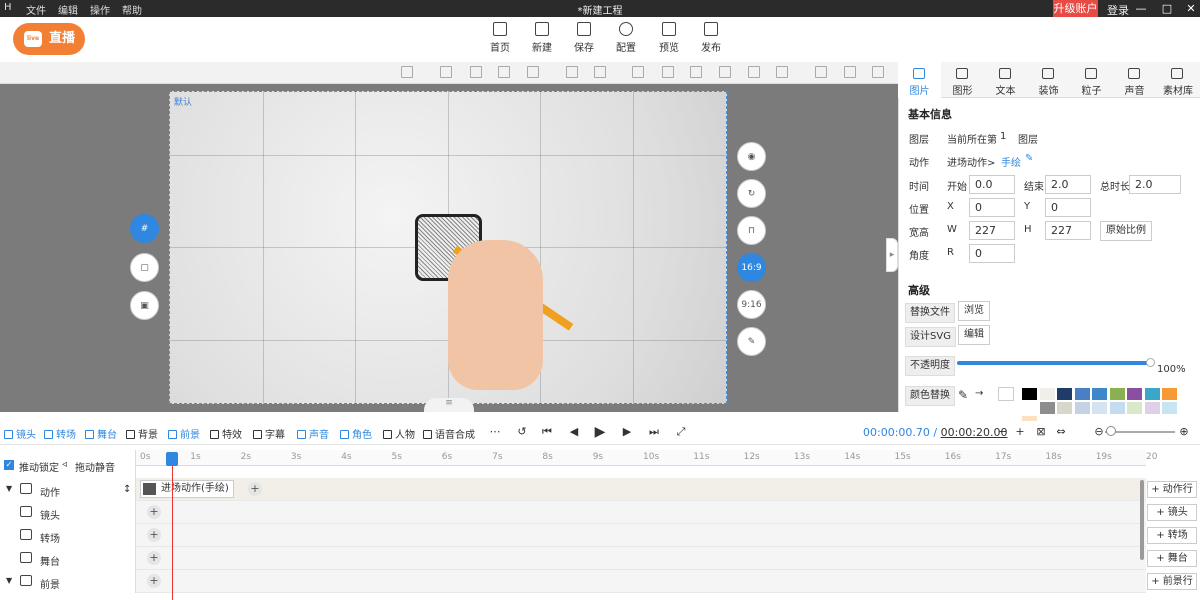 The width and height of the screenshot is (1200, 600). What do you see at coordinates (542, 38) in the screenshot?
I see `new-button: 新建` at bounding box center [542, 38].